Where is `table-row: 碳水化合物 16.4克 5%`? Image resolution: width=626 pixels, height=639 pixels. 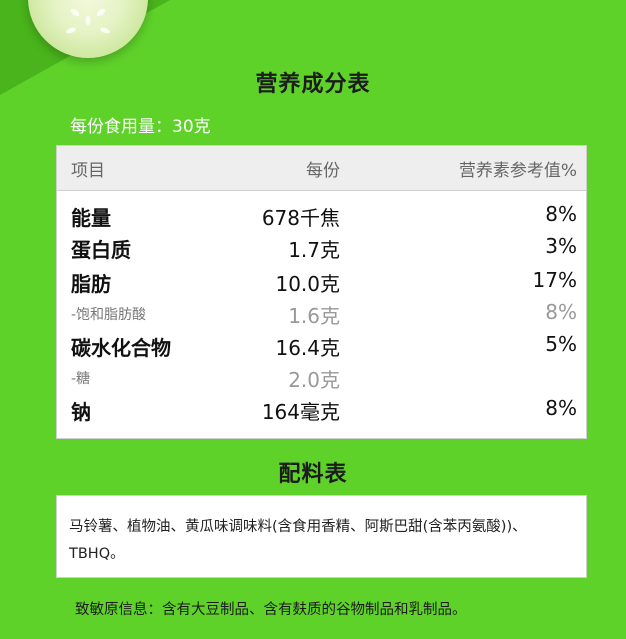 table-row: 碳水化合物 16.4克 5% is located at coordinates (321, 345).